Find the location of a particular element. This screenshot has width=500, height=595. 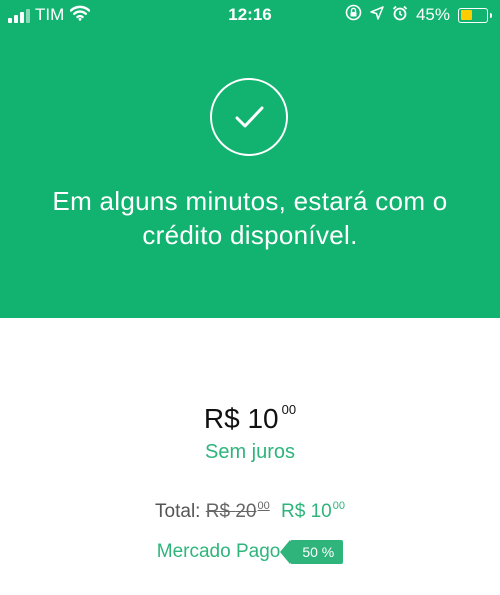

currency-symbol: R$ is located at coordinates (221, 418).